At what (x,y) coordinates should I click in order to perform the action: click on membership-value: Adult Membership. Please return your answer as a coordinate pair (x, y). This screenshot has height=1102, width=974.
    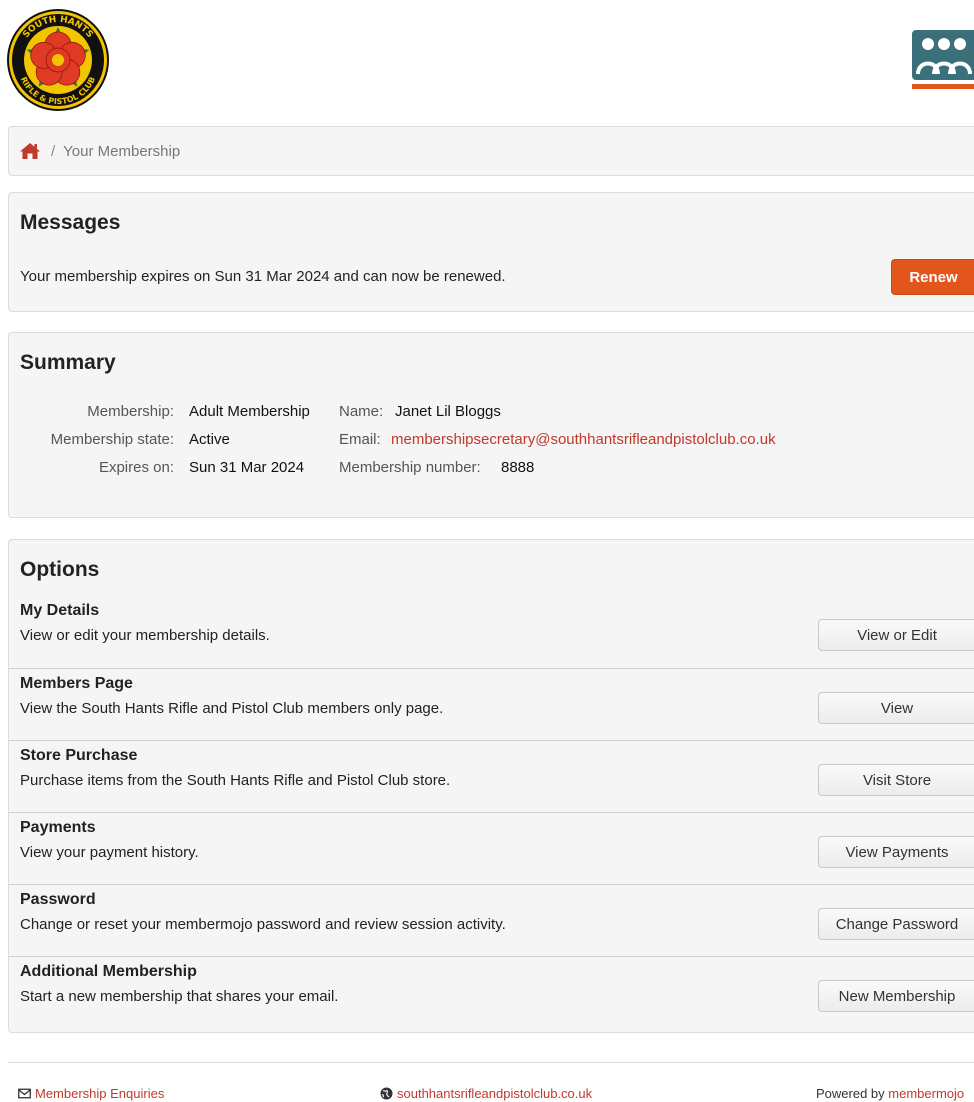
    Looking at the image, I should click on (249, 411).